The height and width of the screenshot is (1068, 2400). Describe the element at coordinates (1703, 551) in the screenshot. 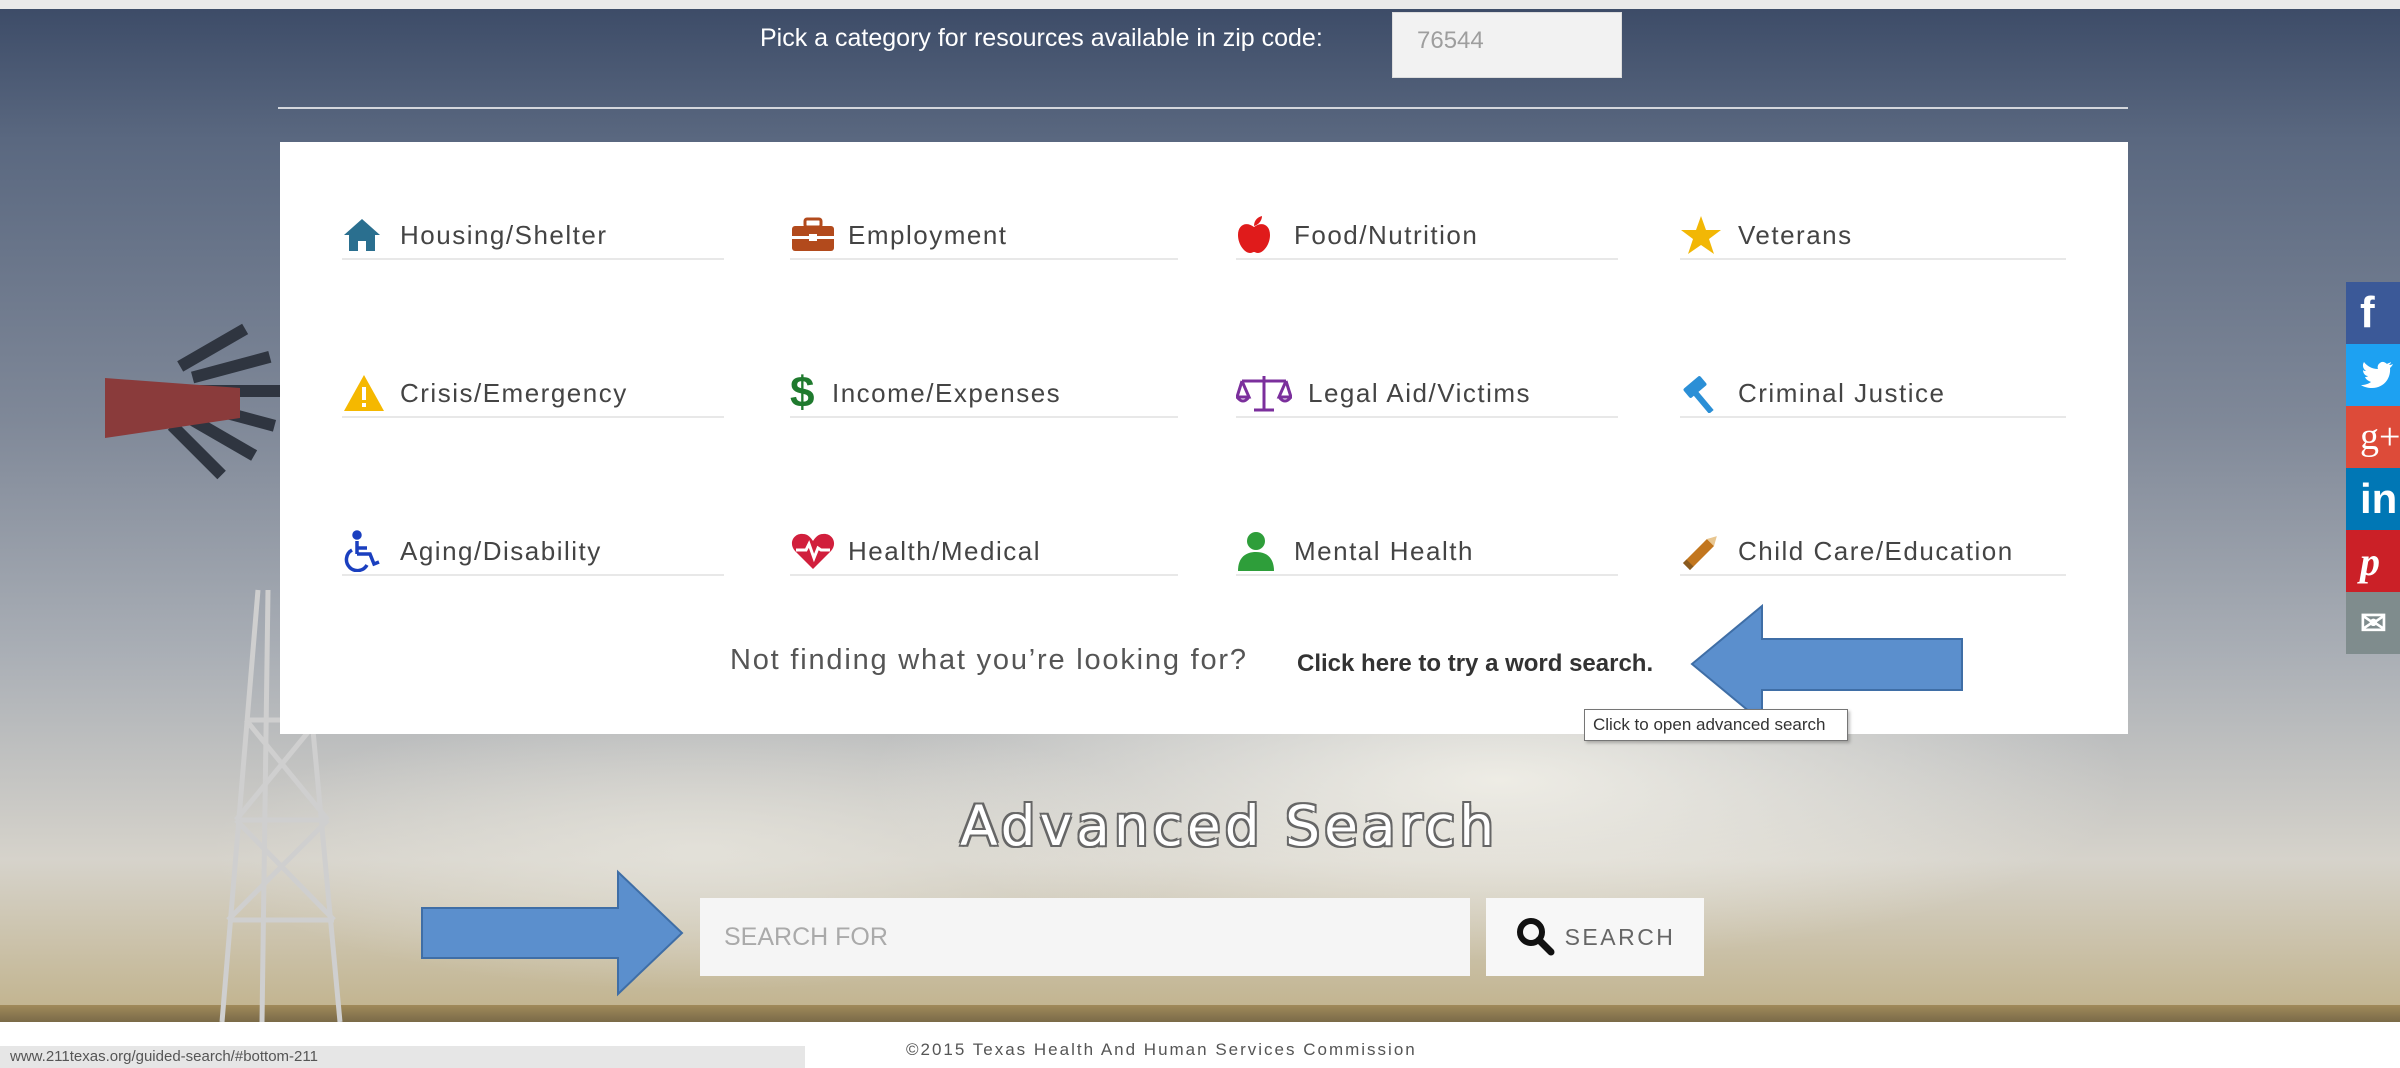

I see `pencil-icon` at that location.